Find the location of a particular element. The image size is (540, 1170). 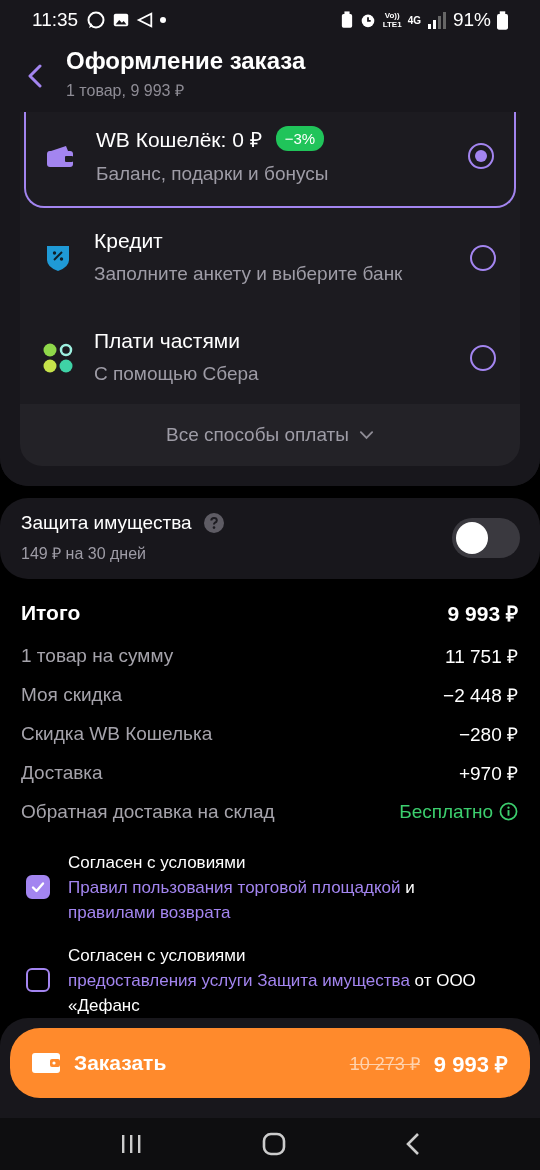

chevron-down-icon is located at coordinates (366, 435).